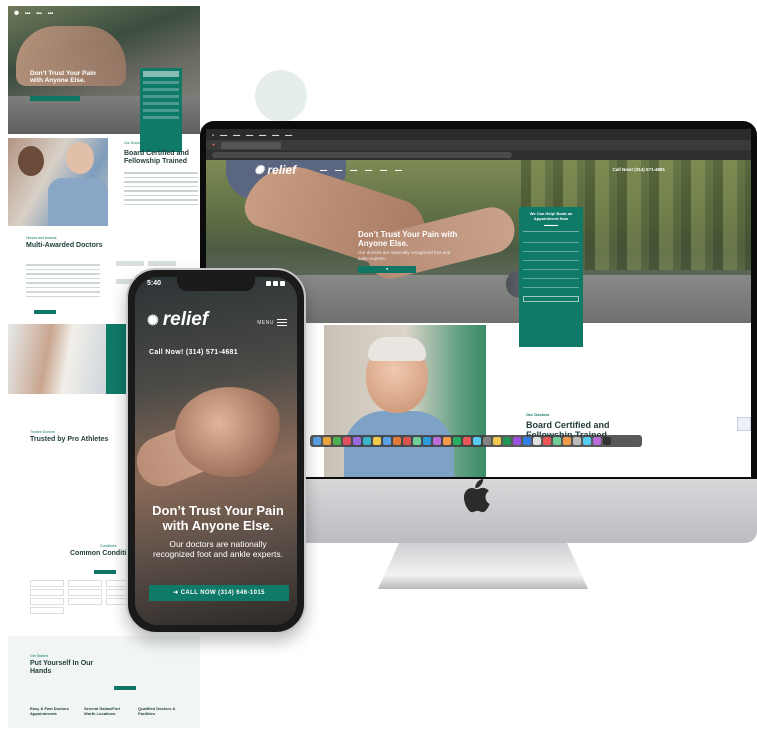  I want to click on nav-call-link: Call Now! (314) 571-4681, so click(638, 169).